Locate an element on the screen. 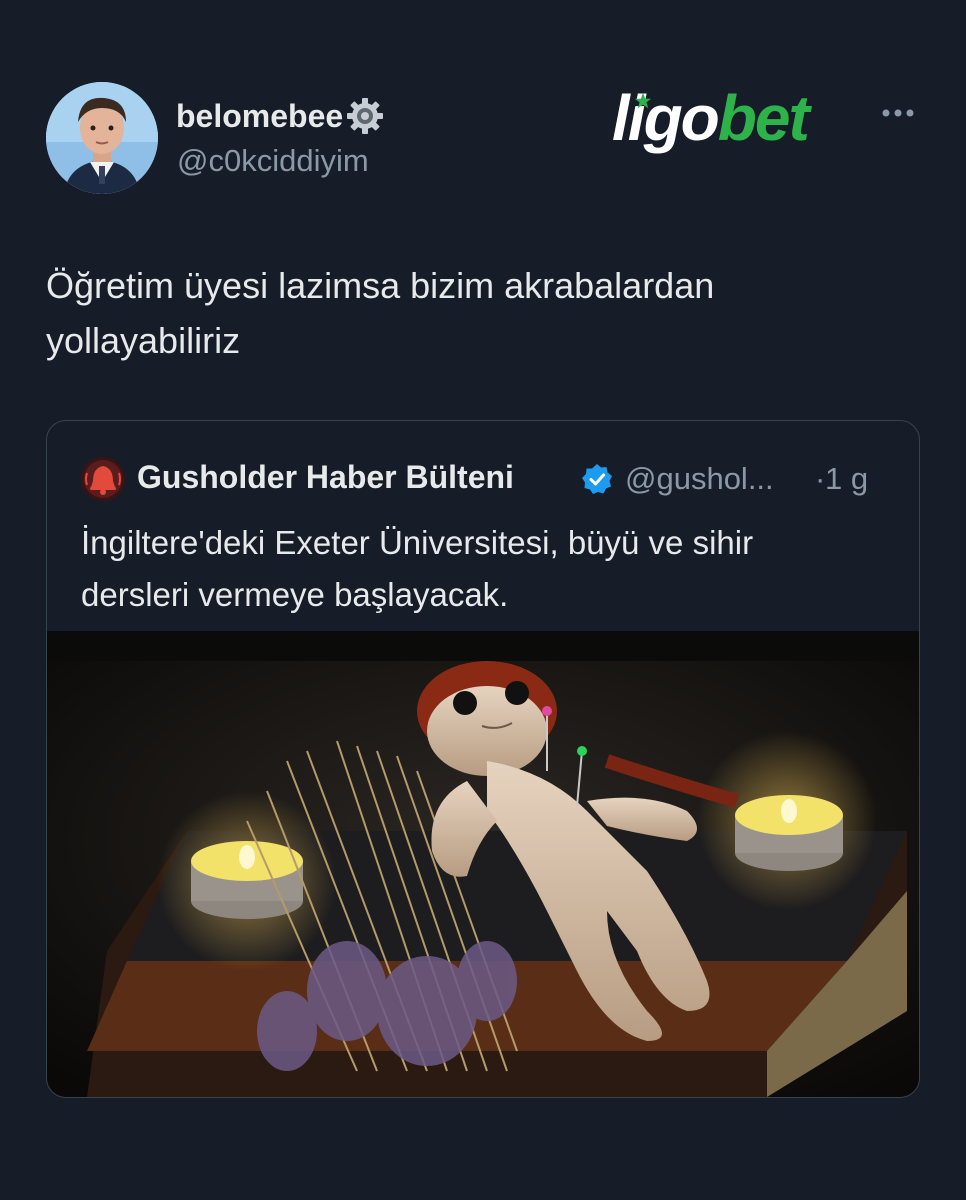 The image size is (966, 1200). verified-icon is located at coordinates (597, 479).